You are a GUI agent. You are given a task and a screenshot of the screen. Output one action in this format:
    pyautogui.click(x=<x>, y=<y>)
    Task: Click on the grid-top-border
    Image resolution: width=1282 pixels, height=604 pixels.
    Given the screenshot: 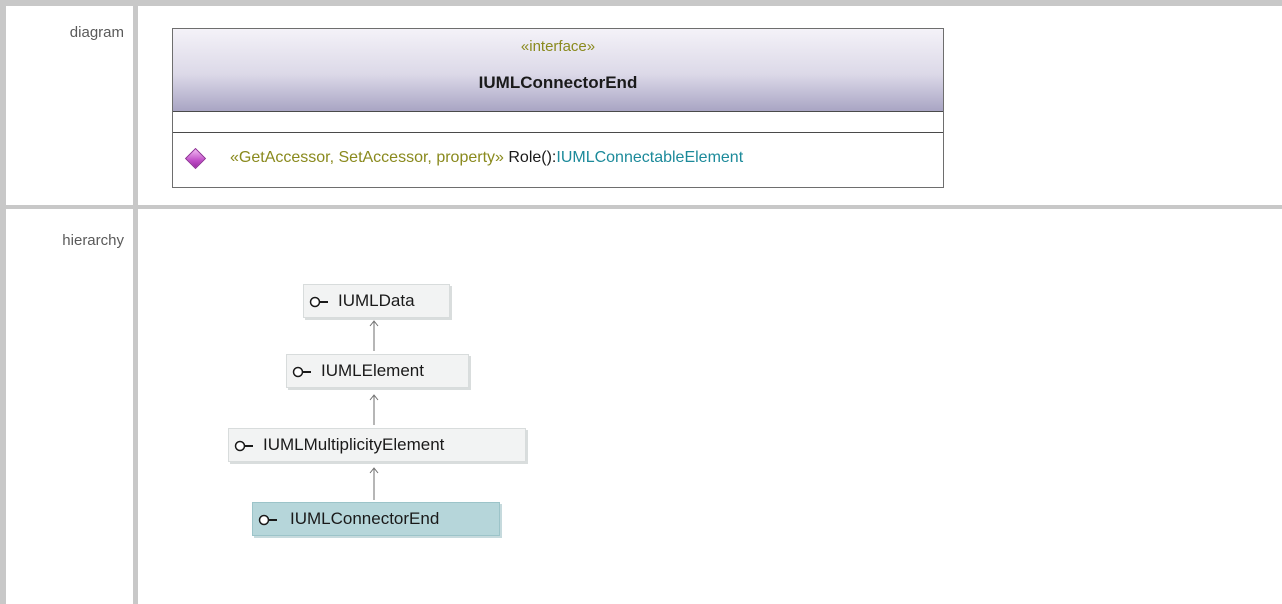 What is the action you would take?
    pyautogui.click(x=641, y=3)
    